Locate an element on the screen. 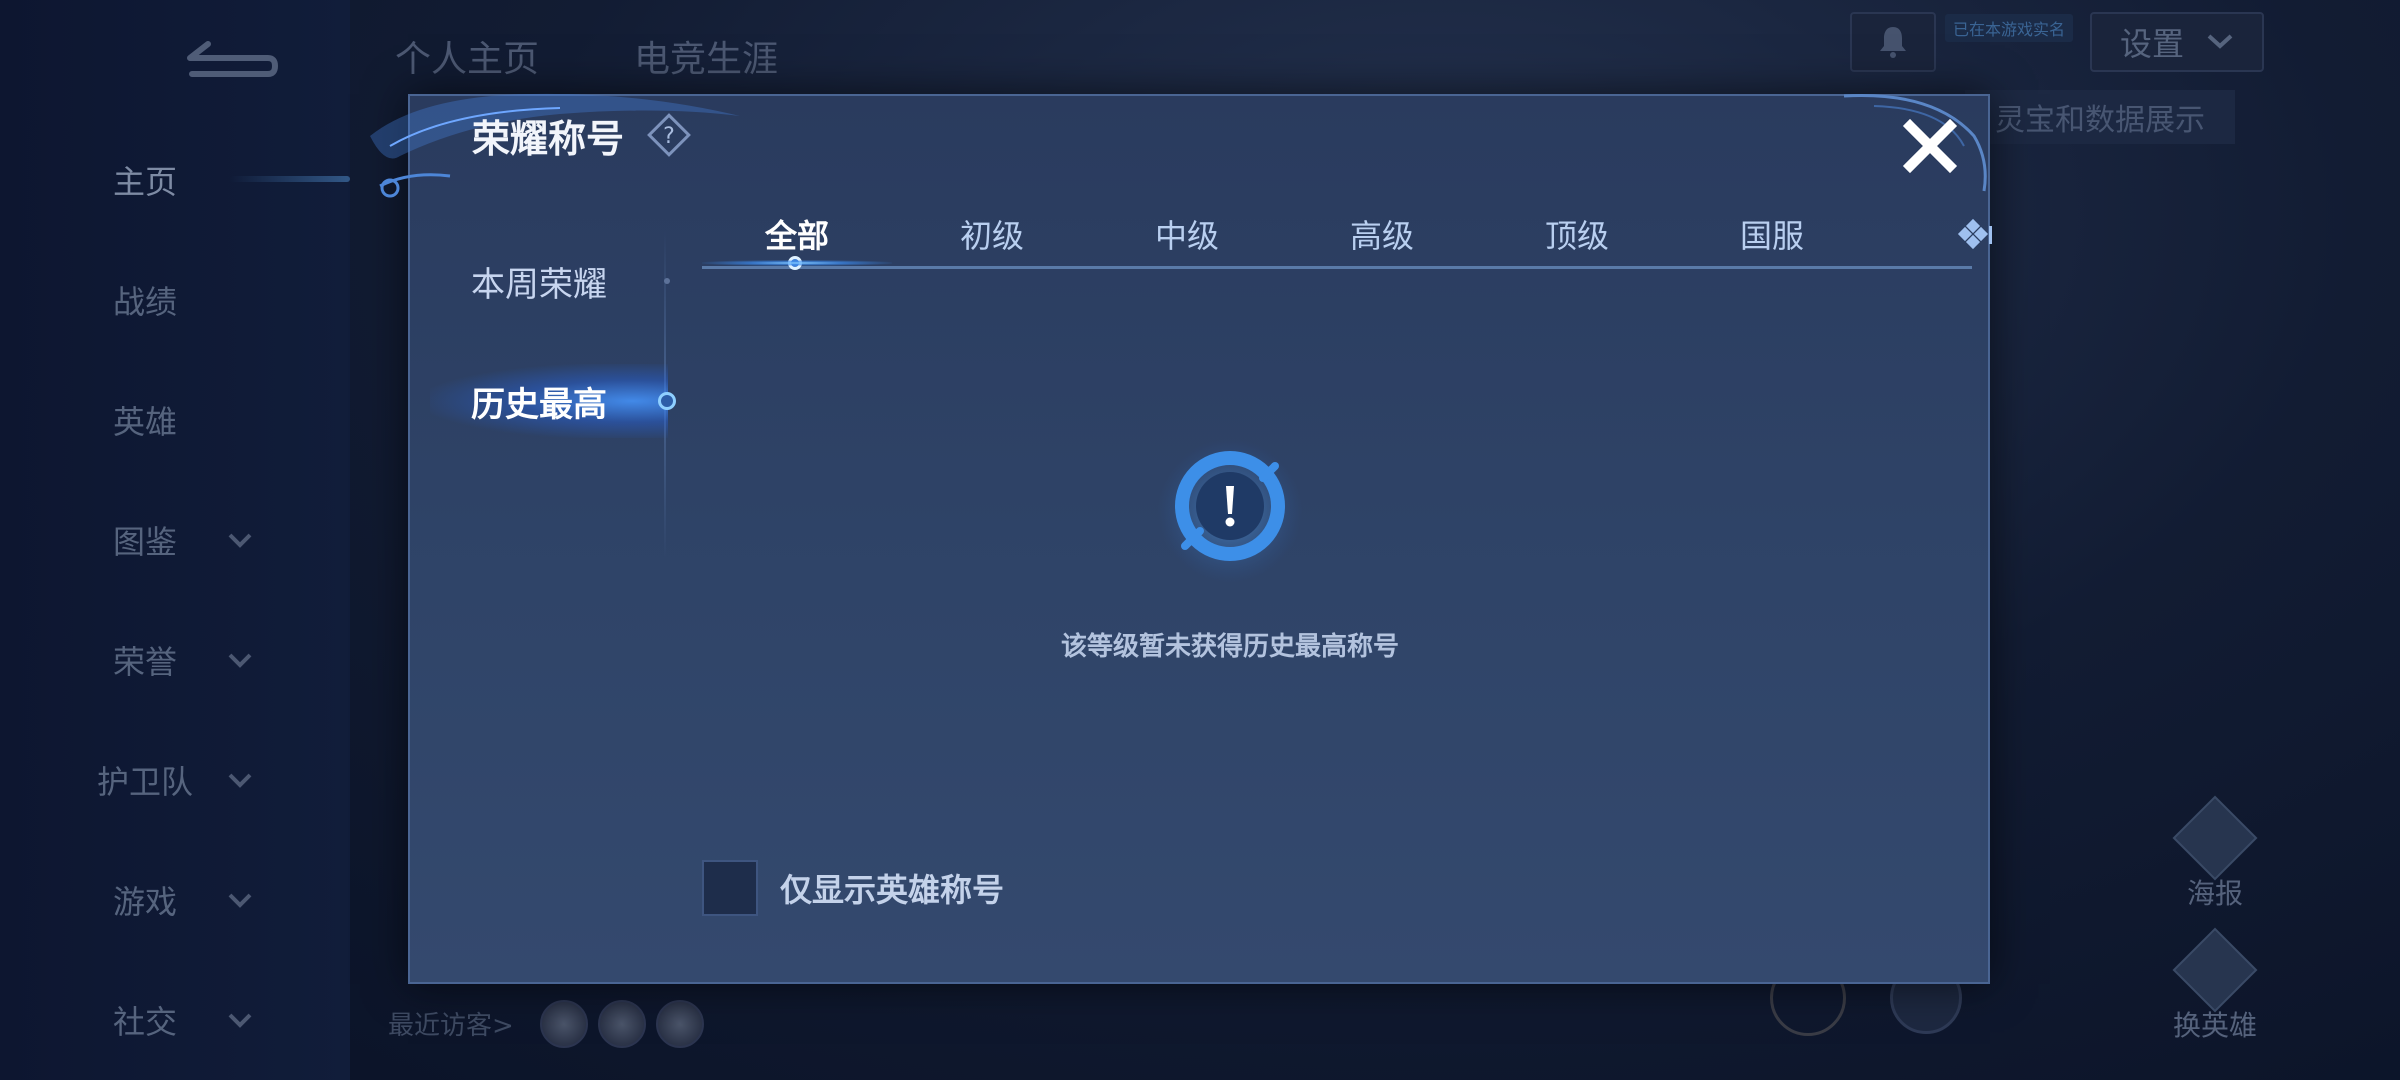 Image resolution: width=2400 pixels, height=1080 pixels. hero-title-checkbox is located at coordinates (730, 888).